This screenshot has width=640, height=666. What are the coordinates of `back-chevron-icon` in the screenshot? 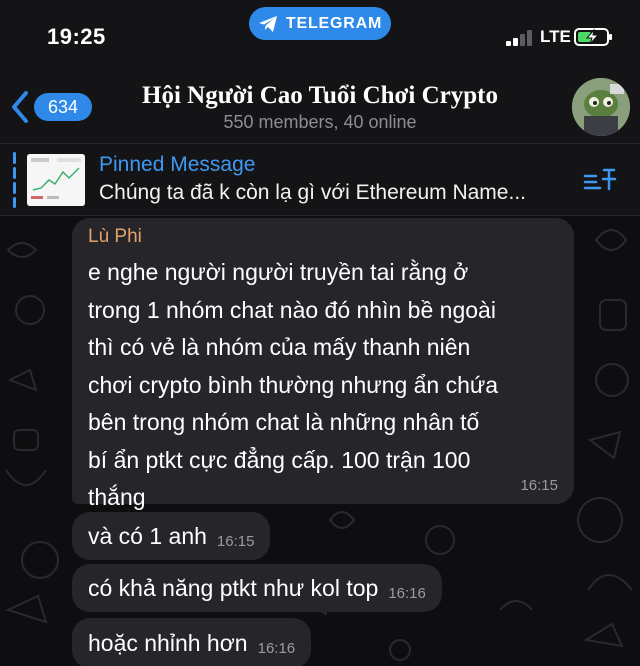 It's located at (20, 107).